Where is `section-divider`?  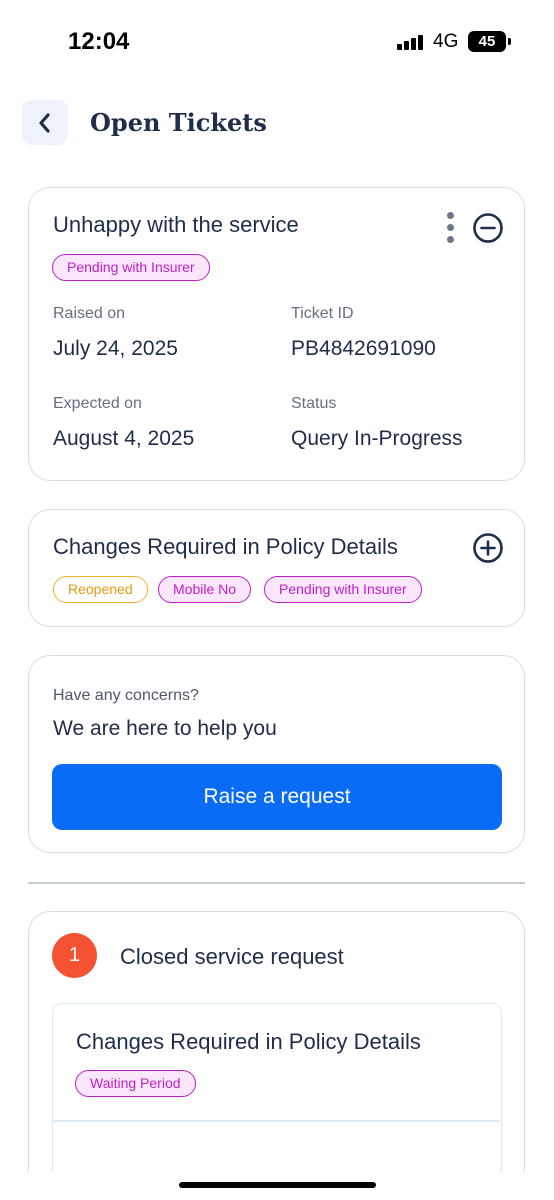 section-divider is located at coordinates (276, 883).